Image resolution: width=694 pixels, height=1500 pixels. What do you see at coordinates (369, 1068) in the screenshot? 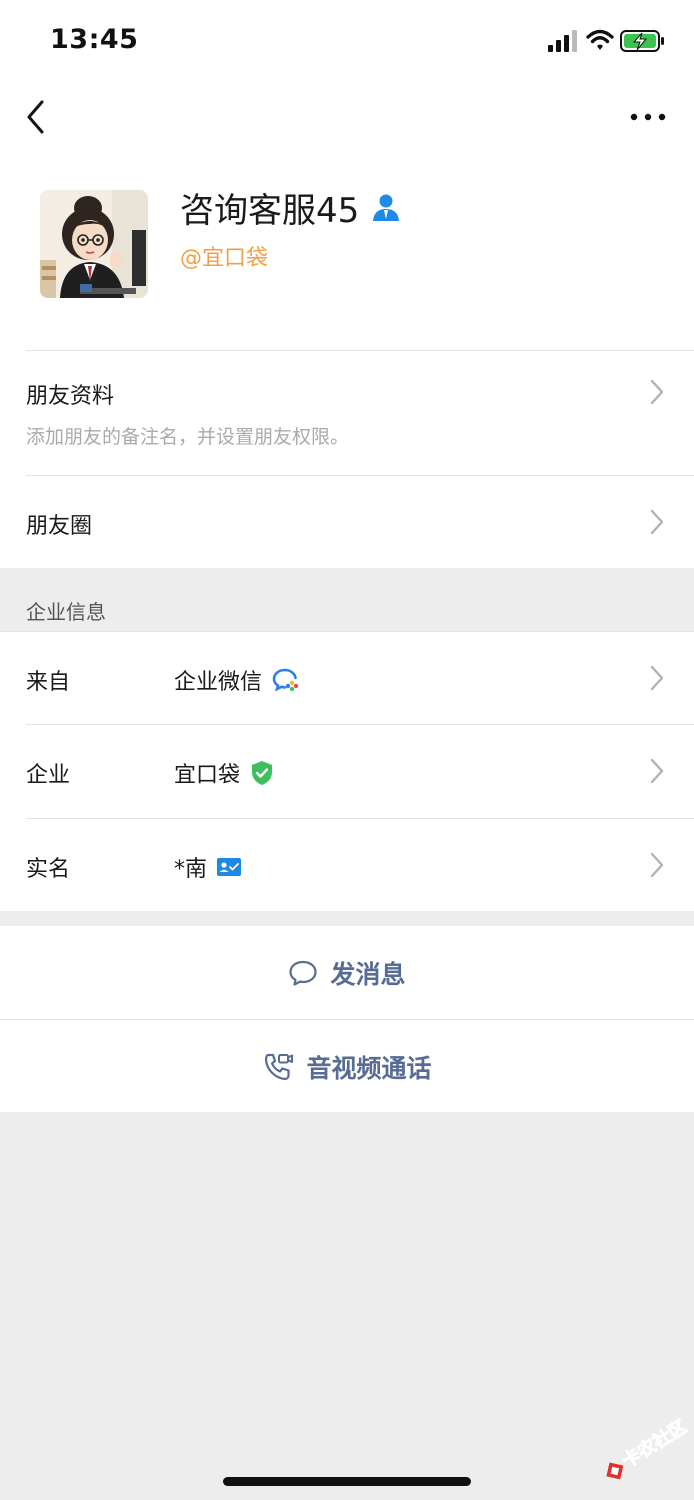
I see `video-call-label: 音视频通话` at bounding box center [369, 1068].